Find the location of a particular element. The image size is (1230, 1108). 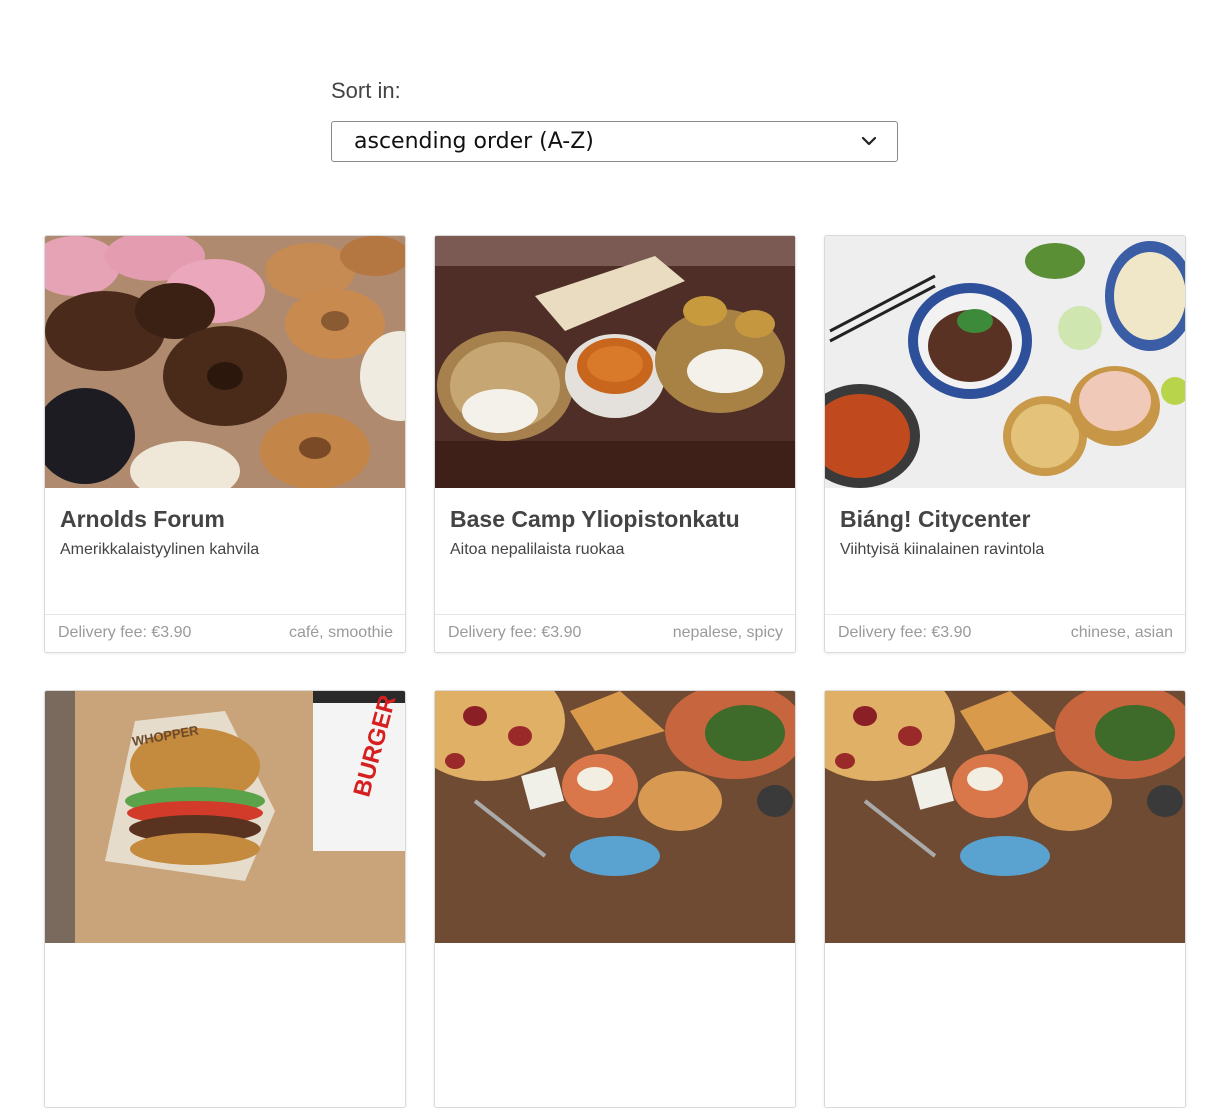

sort-label: Sort in: is located at coordinates (366, 90).